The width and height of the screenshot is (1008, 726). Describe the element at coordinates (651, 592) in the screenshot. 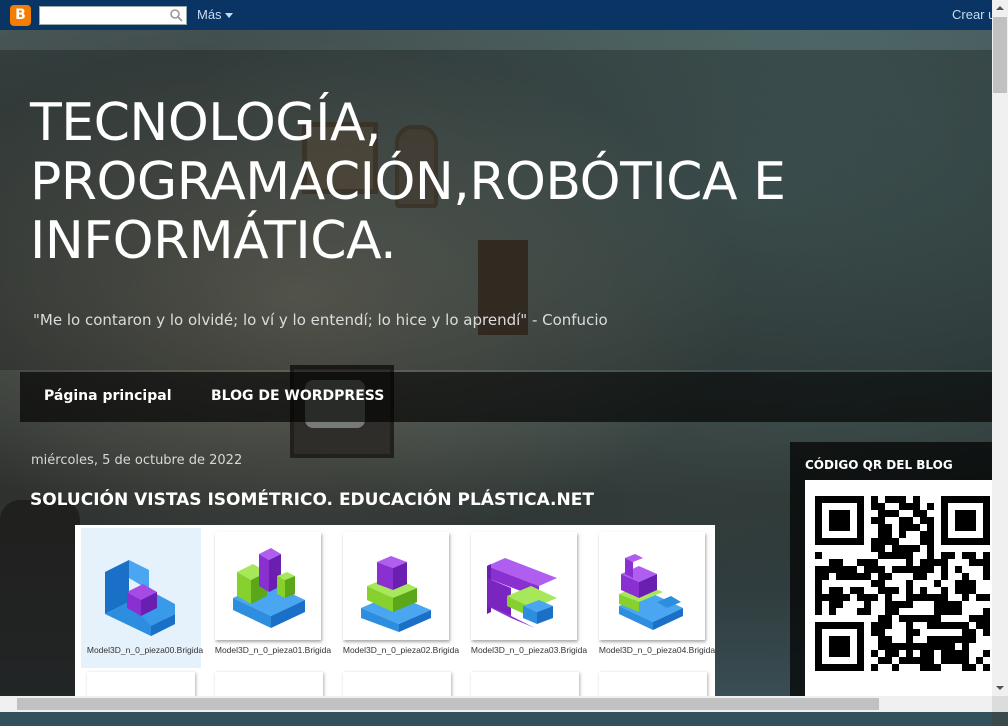

I see `isometric-piece-04-icon` at that location.